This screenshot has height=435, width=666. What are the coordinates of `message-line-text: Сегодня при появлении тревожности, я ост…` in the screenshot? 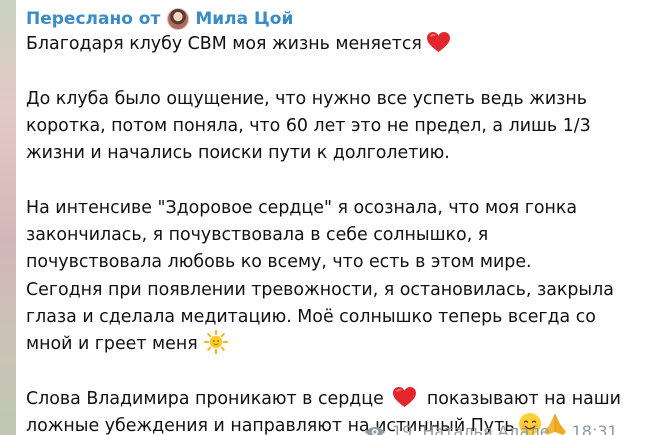 It's located at (320, 289).